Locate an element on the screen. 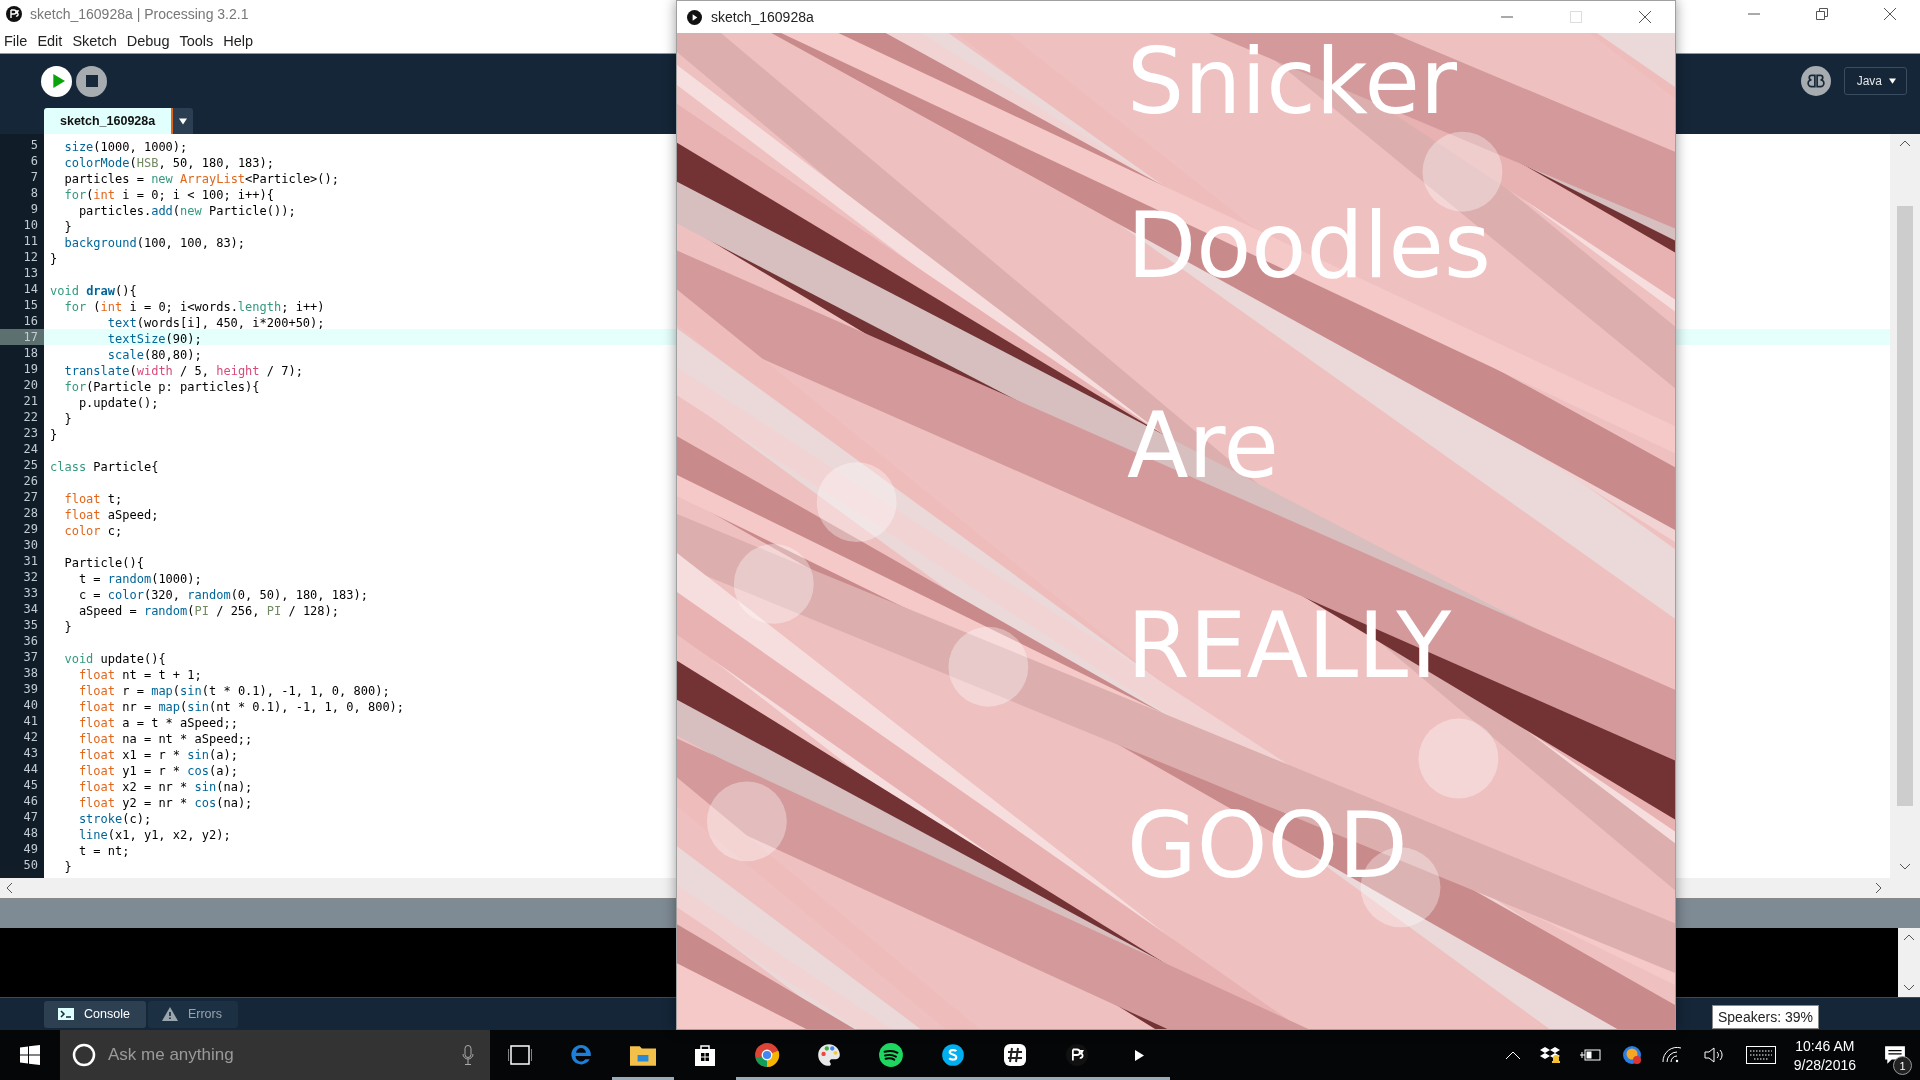 The width and height of the screenshot is (1920, 1080). notification-badge: 1 is located at coordinates (1902, 1065).